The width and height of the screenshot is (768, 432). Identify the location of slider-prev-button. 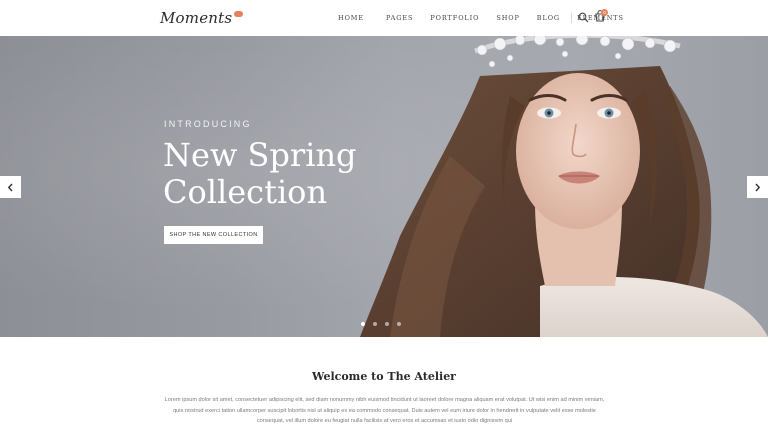
(10, 187).